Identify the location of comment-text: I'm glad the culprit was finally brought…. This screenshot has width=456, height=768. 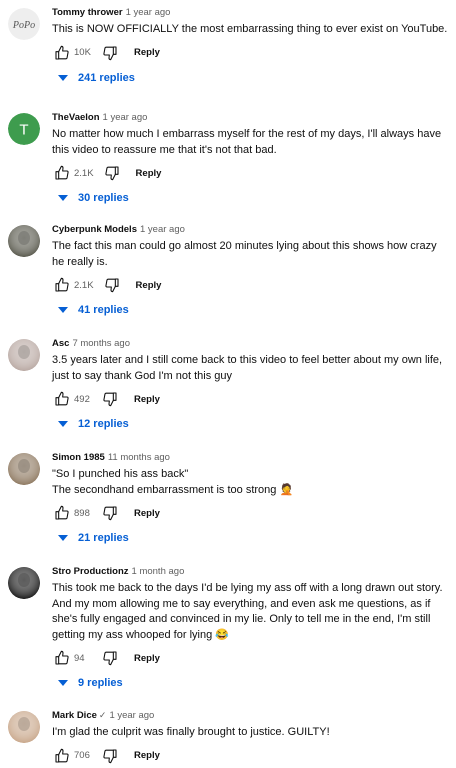
(250, 733).